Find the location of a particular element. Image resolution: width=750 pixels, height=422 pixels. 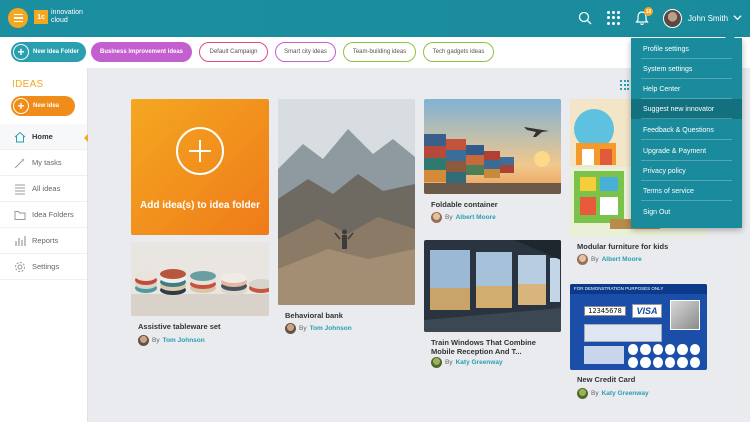

idea-card-behavioral-bank: Behavioral bank By Tom Johnson is located at coordinates (346, 219).